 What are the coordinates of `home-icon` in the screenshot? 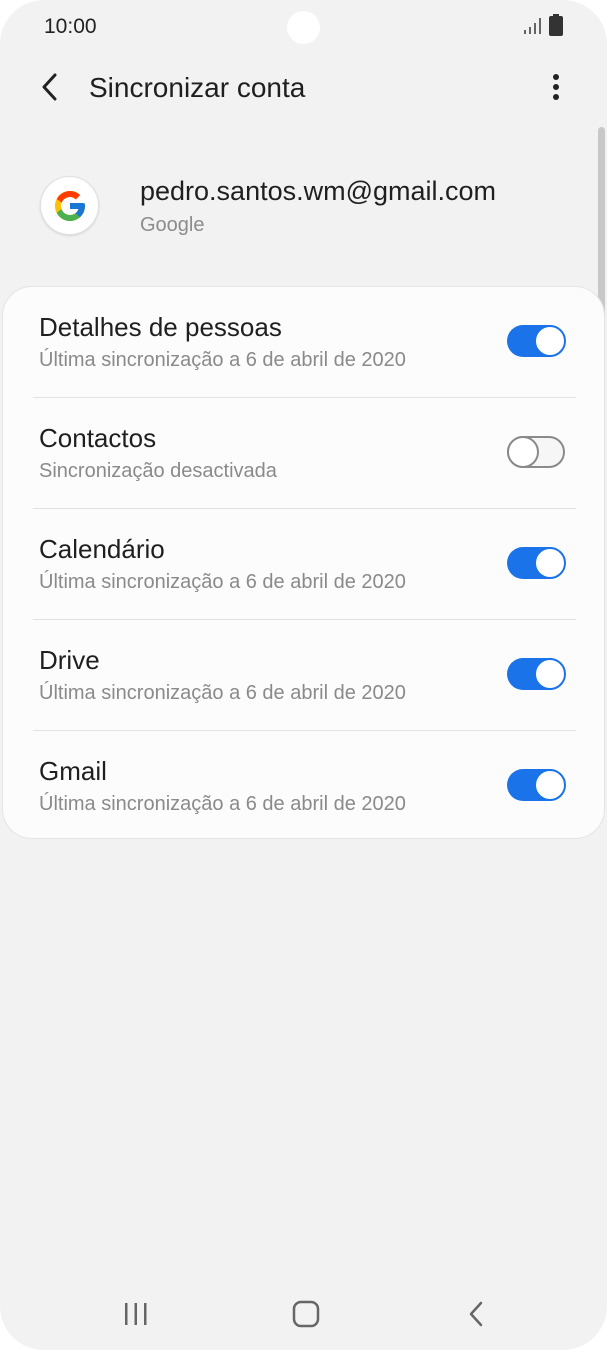 It's located at (306, 1314).